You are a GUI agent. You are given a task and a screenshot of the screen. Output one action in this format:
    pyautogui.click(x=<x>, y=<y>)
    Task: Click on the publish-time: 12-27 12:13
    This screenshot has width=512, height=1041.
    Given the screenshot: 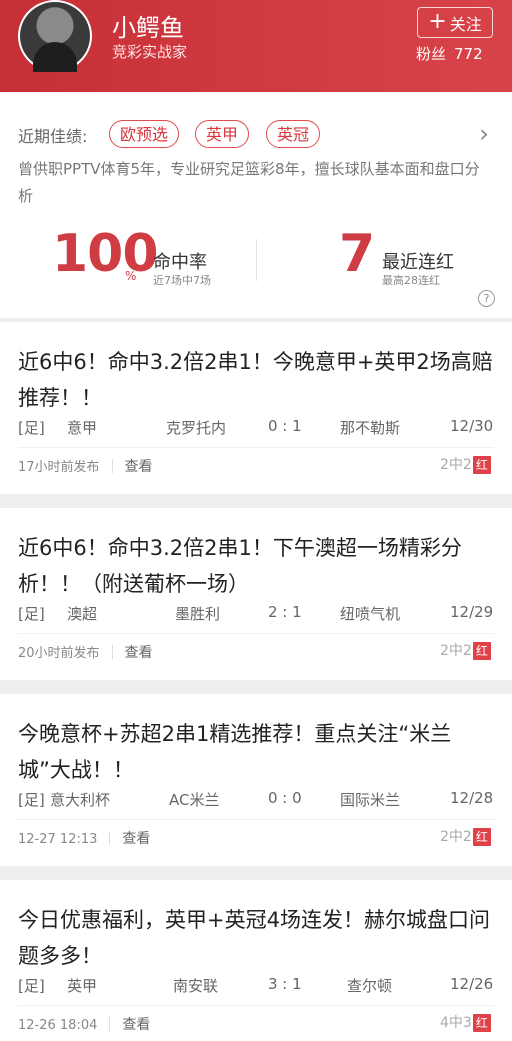 What is the action you would take?
    pyautogui.click(x=58, y=839)
    